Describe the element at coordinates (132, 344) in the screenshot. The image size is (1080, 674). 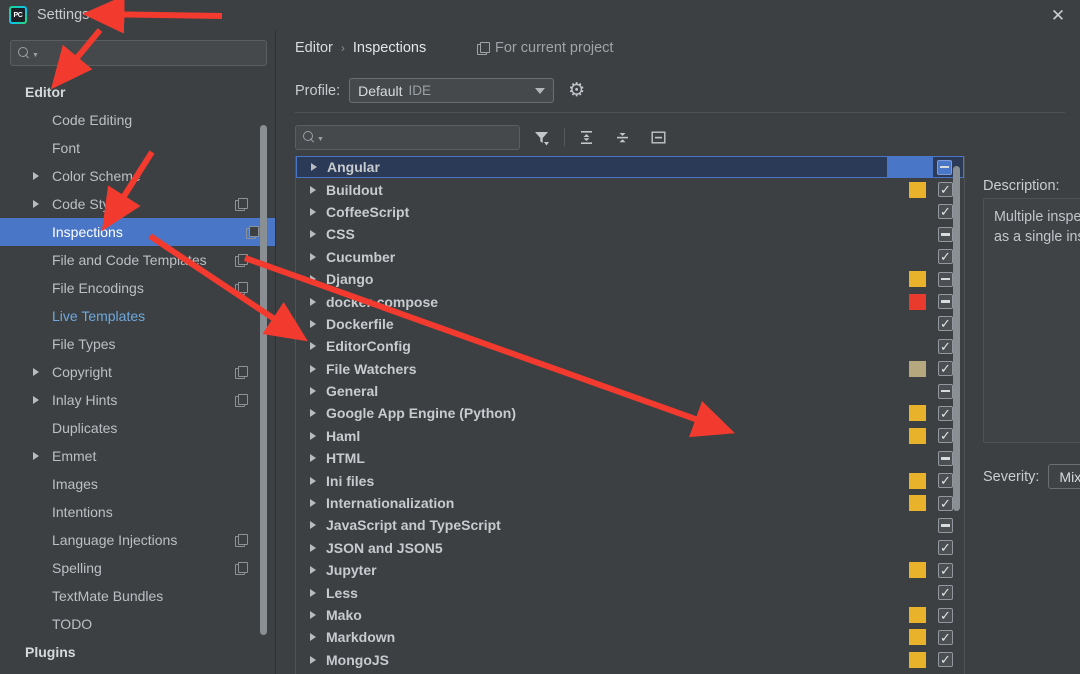
I see `sidebar-item-file-types: File Types` at that location.